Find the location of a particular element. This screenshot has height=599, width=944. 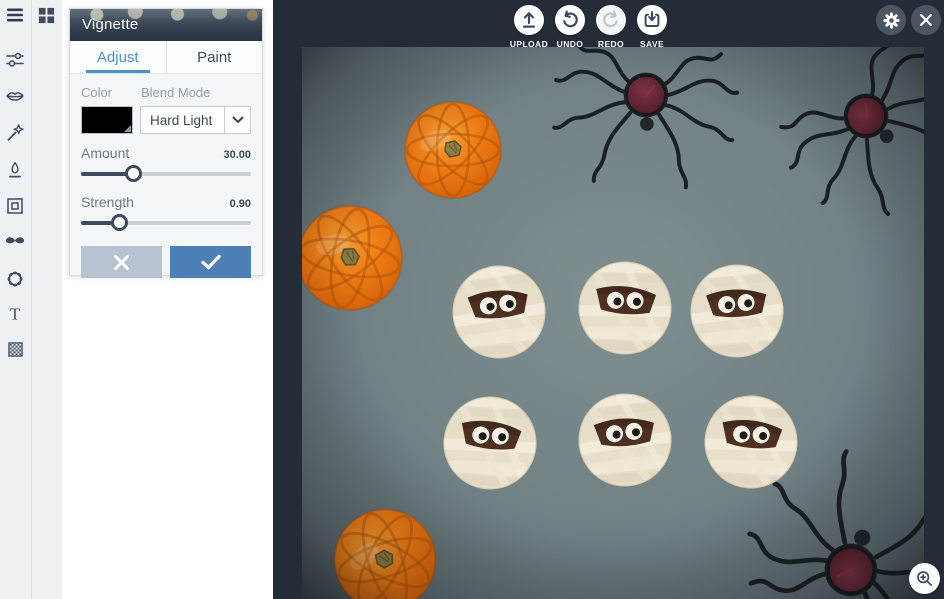

chevron-down-icon is located at coordinates (237, 119).